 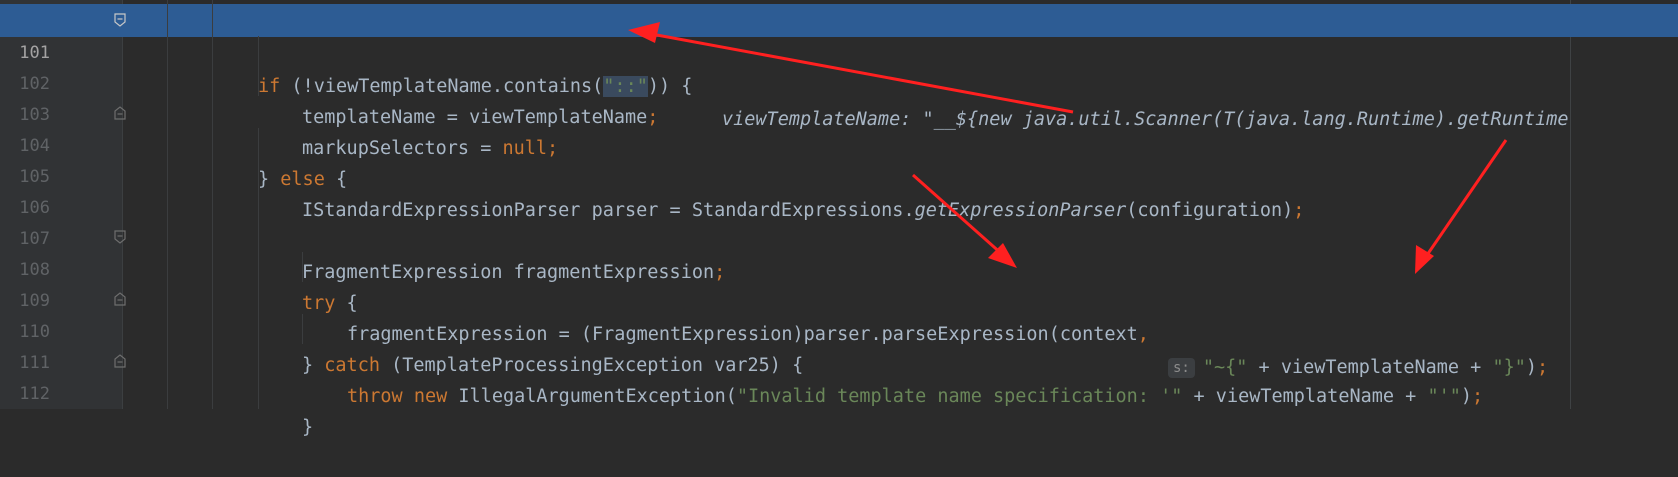 I want to click on code-line-106: 106, so click(x=839, y=188).